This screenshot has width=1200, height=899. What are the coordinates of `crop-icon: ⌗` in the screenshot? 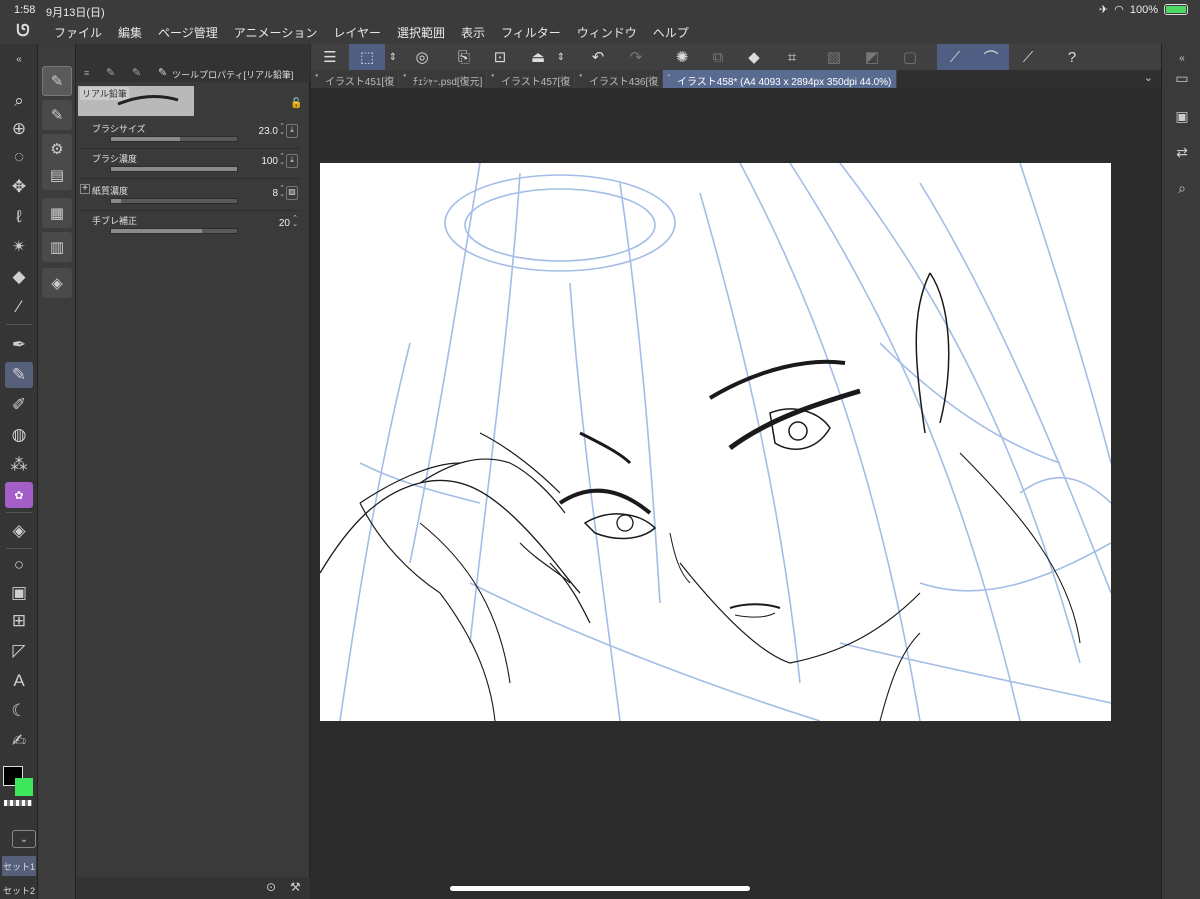 It's located at (792, 57).